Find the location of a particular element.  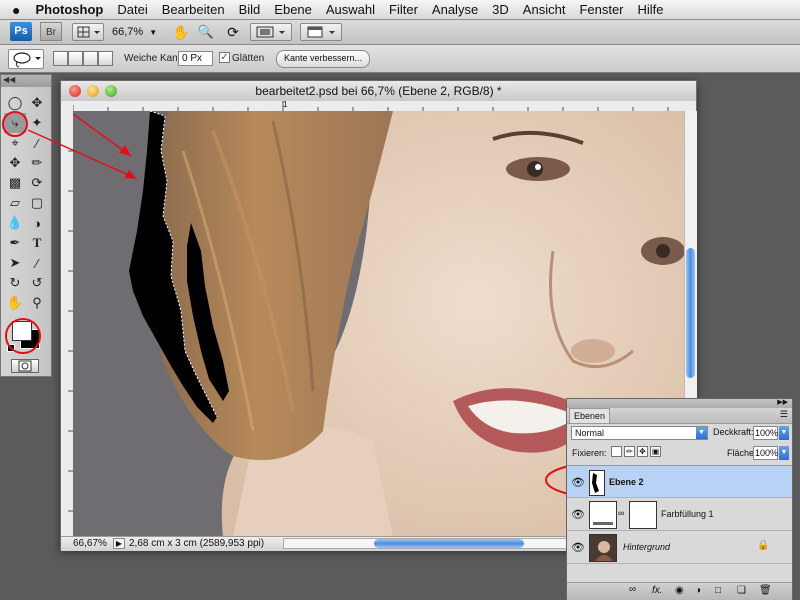

minimize-window-icon is located at coordinates (93, 91).